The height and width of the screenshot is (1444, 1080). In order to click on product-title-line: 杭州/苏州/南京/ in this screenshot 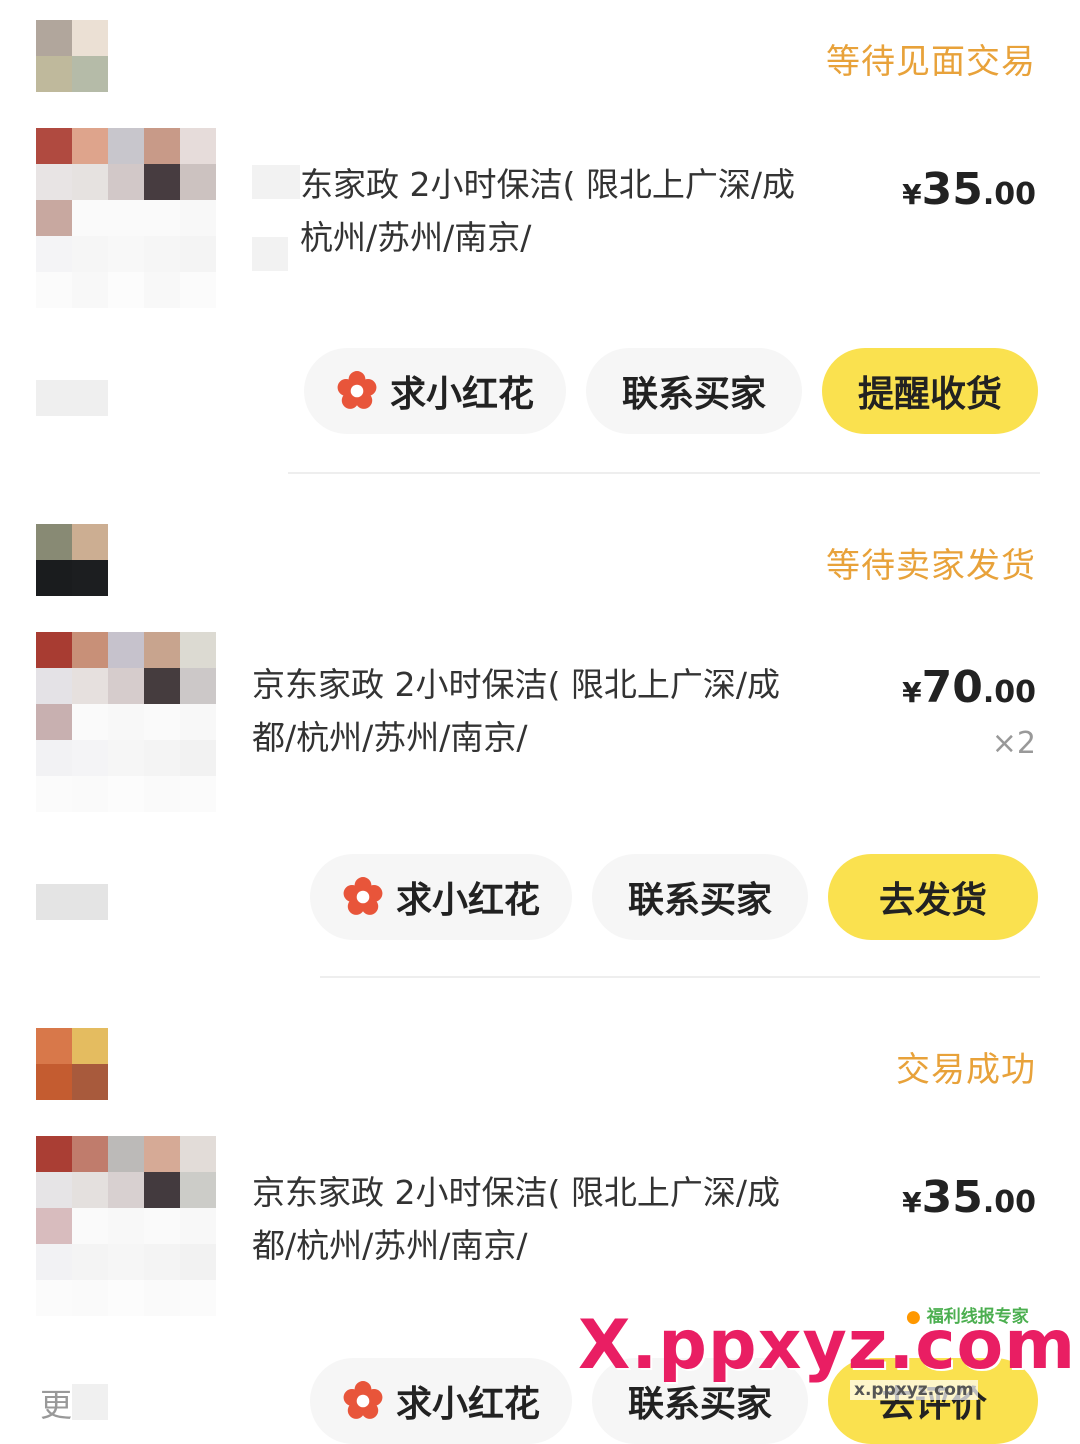, I will do `click(416, 237)`.